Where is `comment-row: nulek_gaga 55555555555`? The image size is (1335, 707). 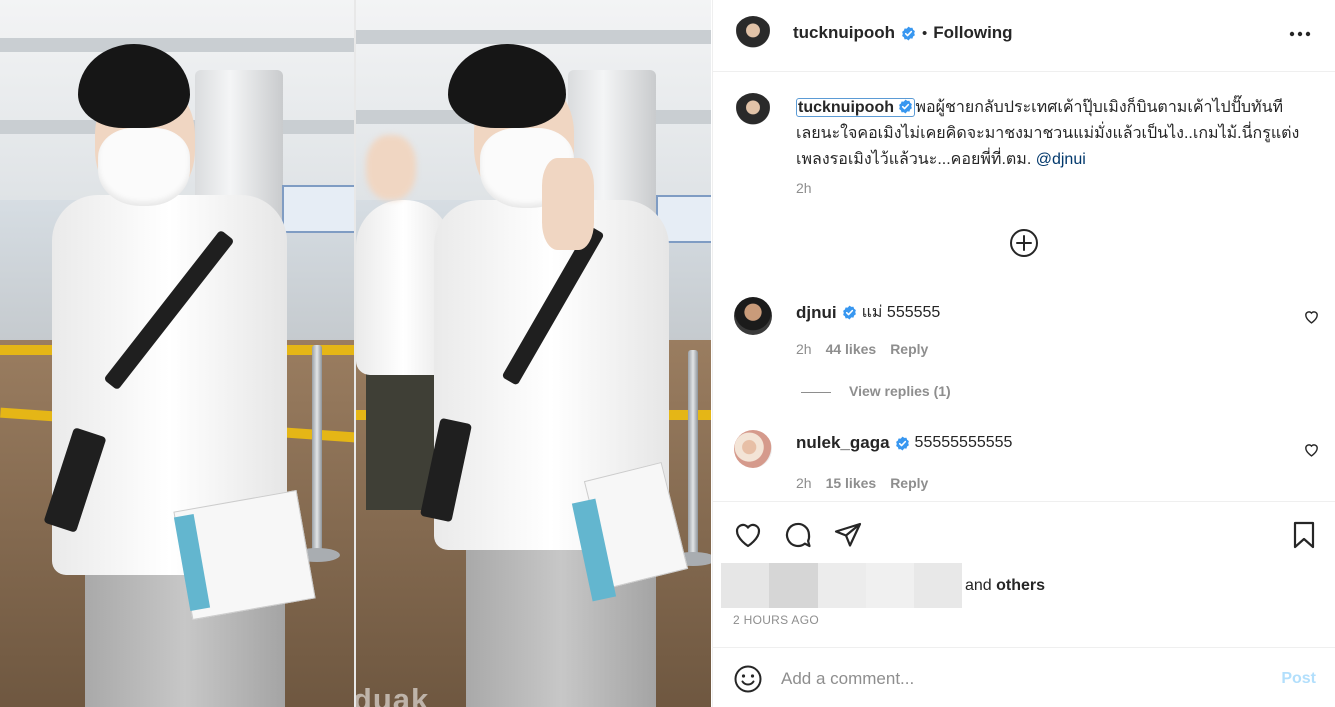
comment-row: nulek_gaga 55555555555 is located at coordinates (904, 443).